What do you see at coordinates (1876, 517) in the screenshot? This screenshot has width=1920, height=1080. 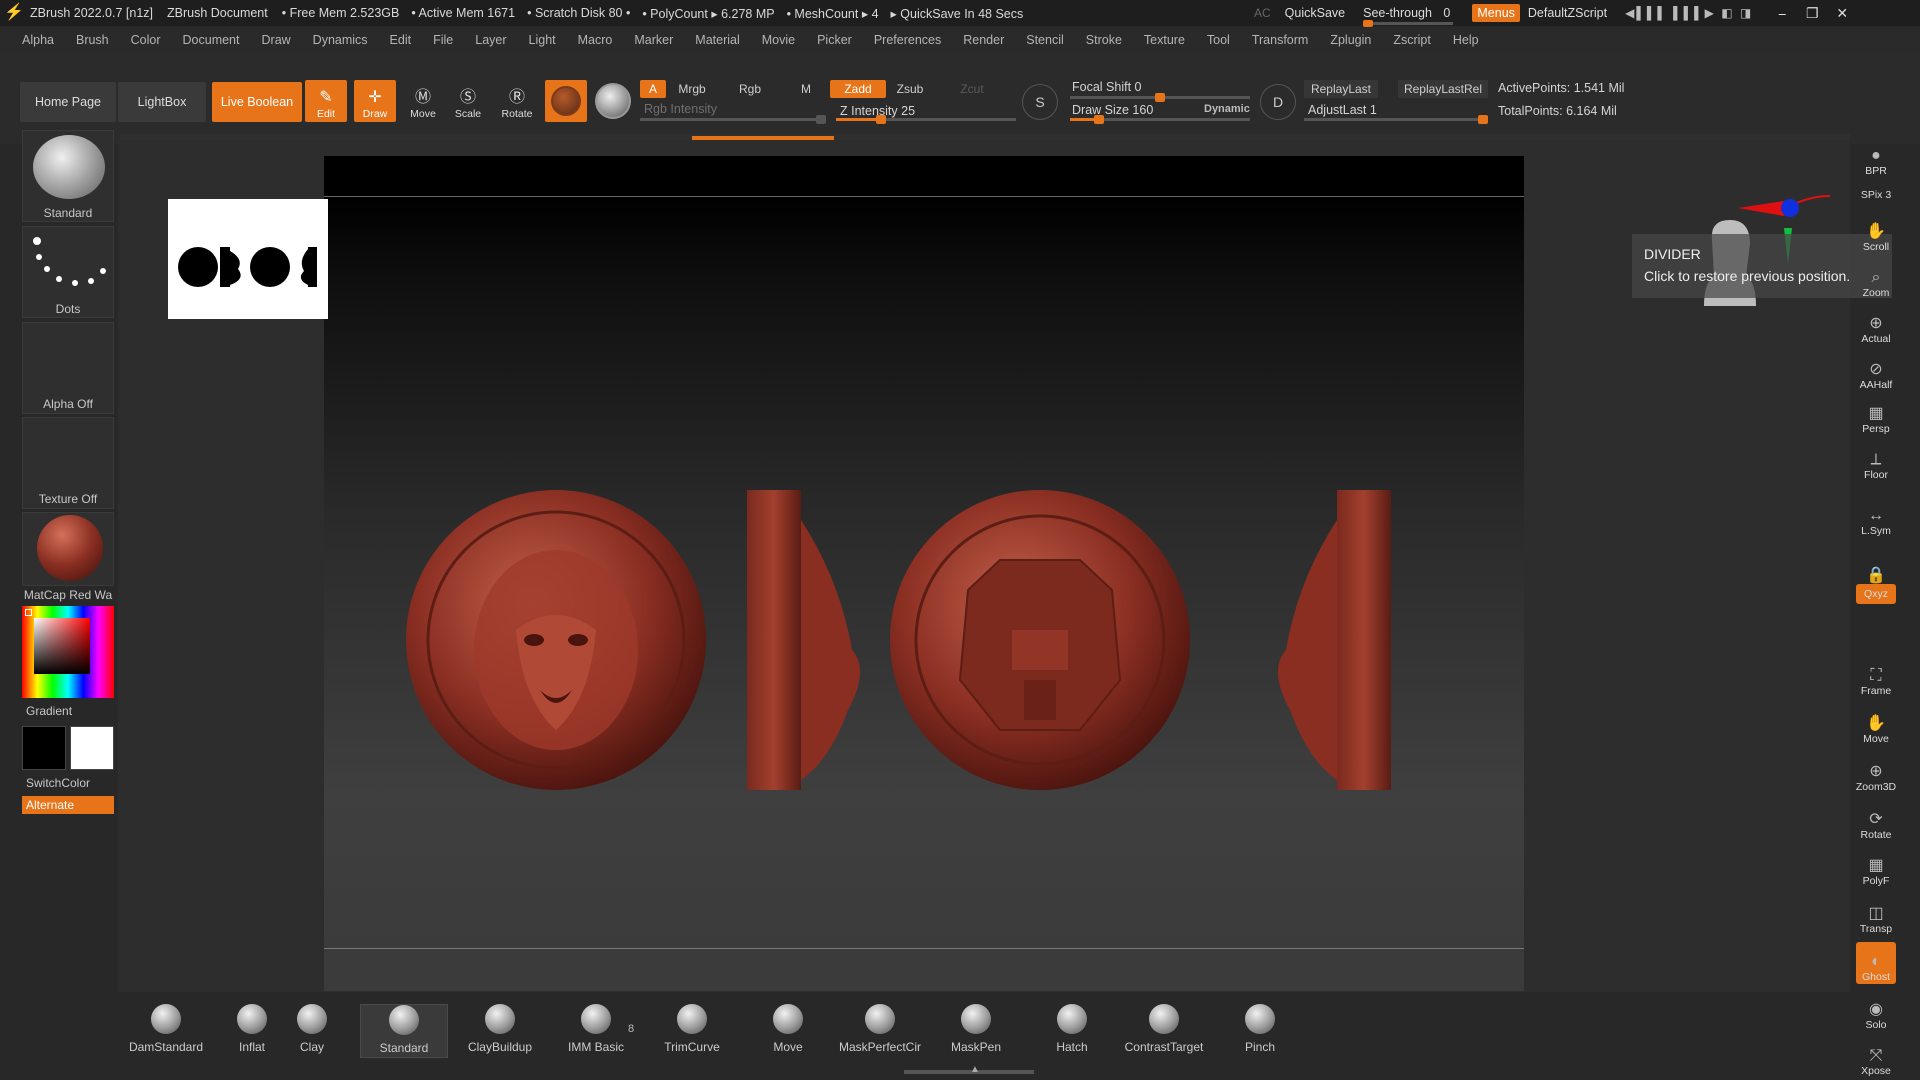 I see `view-lsym-button: ↔ L.Sym` at bounding box center [1876, 517].